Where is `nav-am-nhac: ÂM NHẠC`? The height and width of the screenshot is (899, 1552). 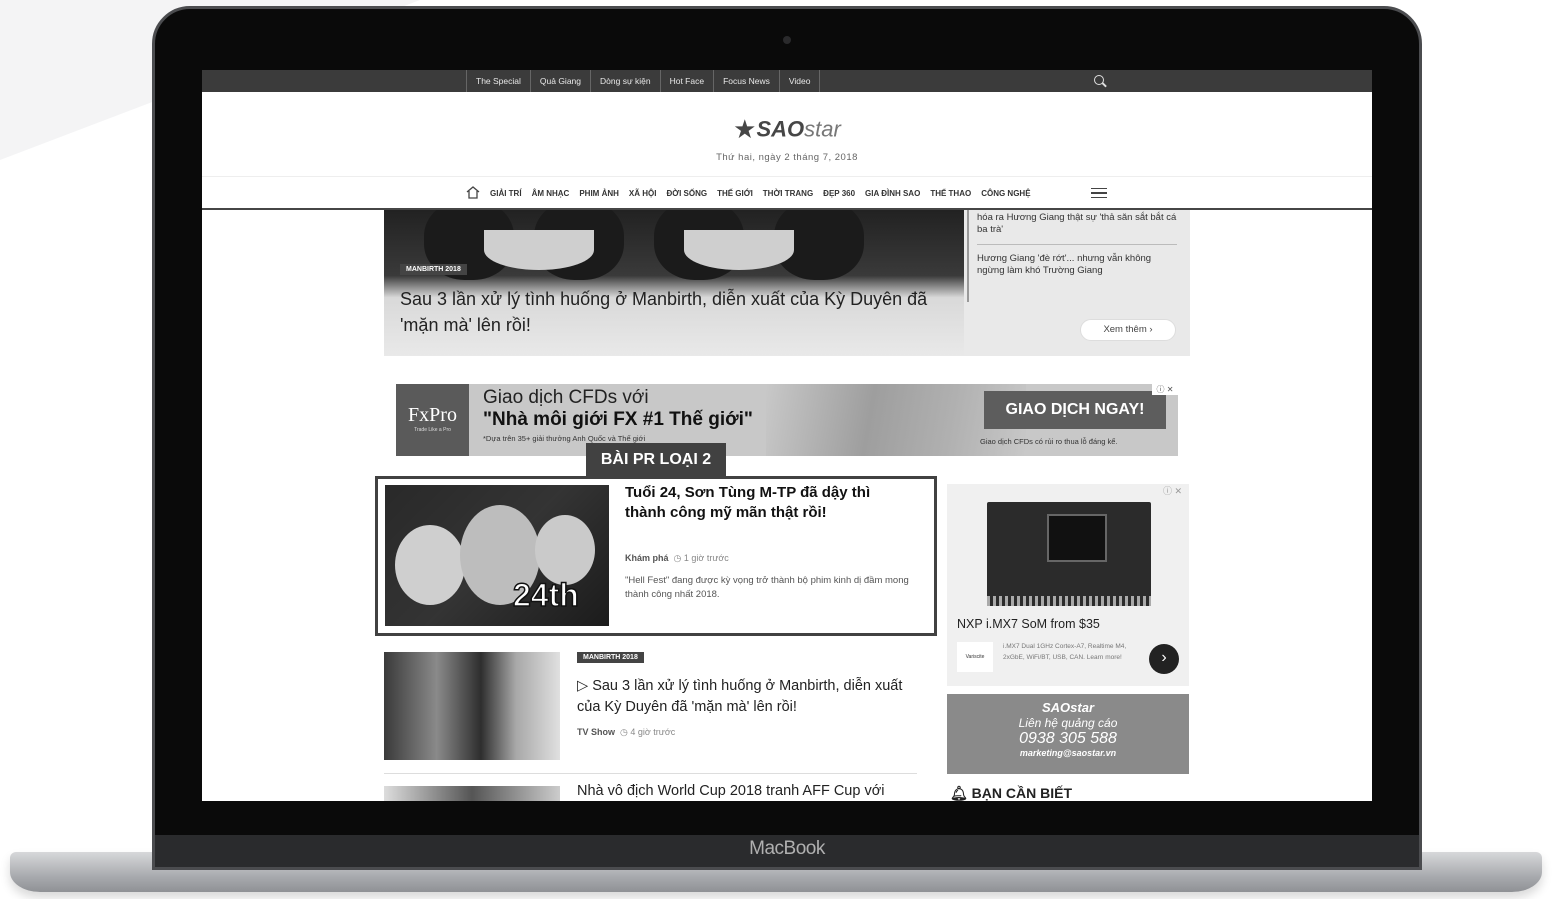 nav-am-nhac: ÂM NHẠC is located at coordinates (551, 193).